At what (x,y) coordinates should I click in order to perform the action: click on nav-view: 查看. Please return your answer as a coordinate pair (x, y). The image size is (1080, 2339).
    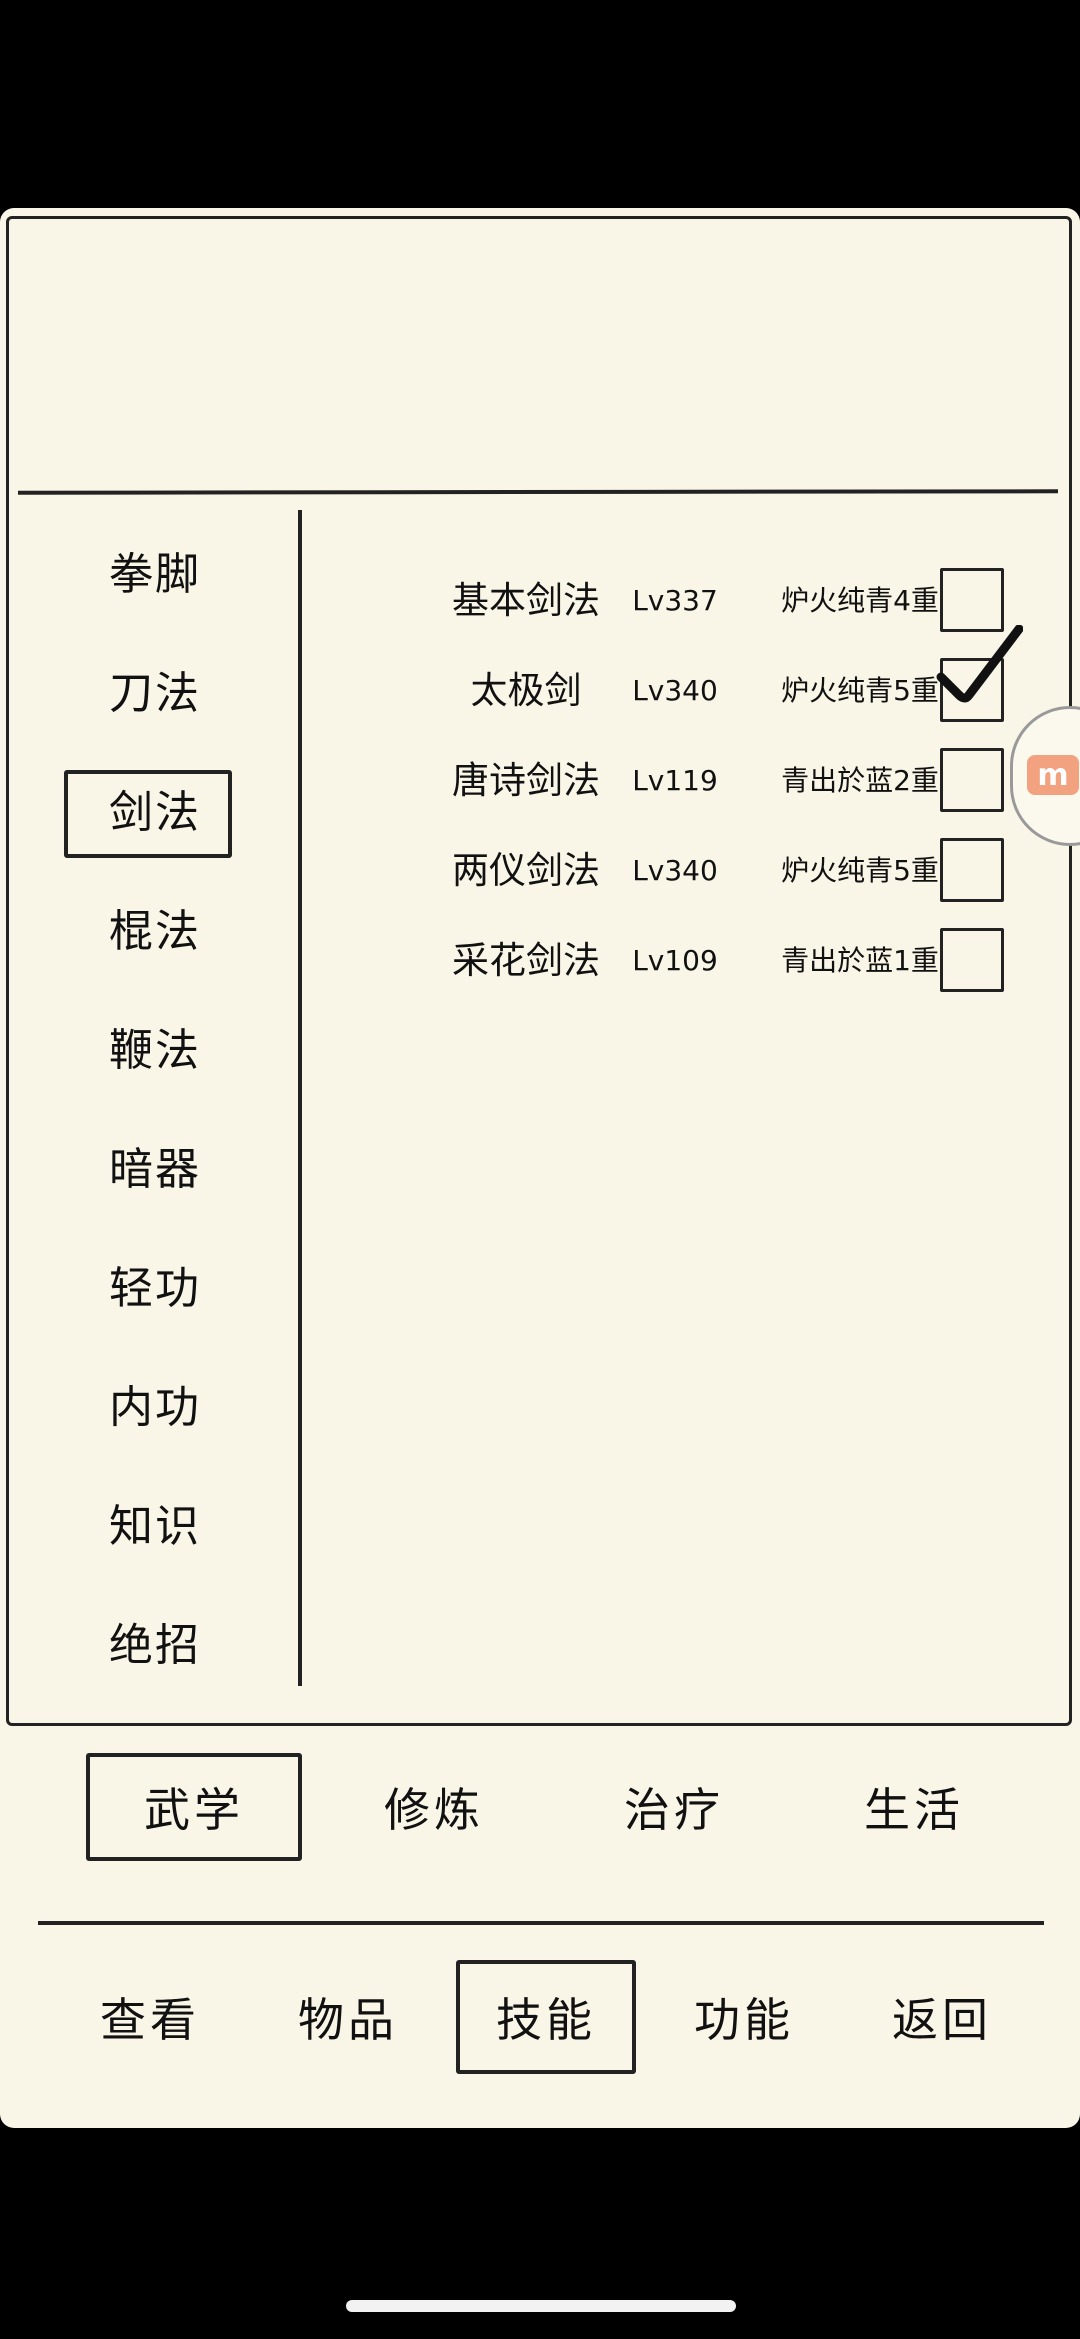
    Looking at the image, I should click on (150, 2017).